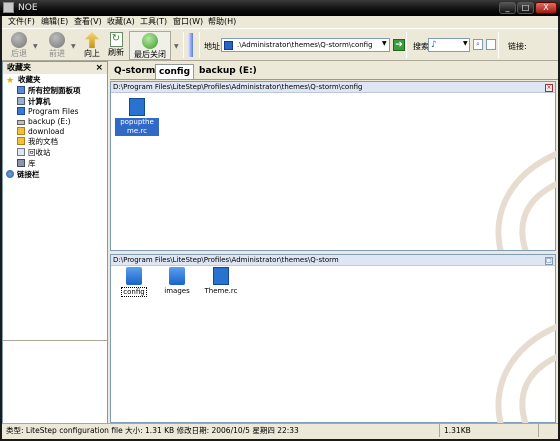  What do you see at coordinates (137, 117) in the screenshot?
I see `file-item-popuptheme: popupthe me.rc` at bounding box center [137, 117].